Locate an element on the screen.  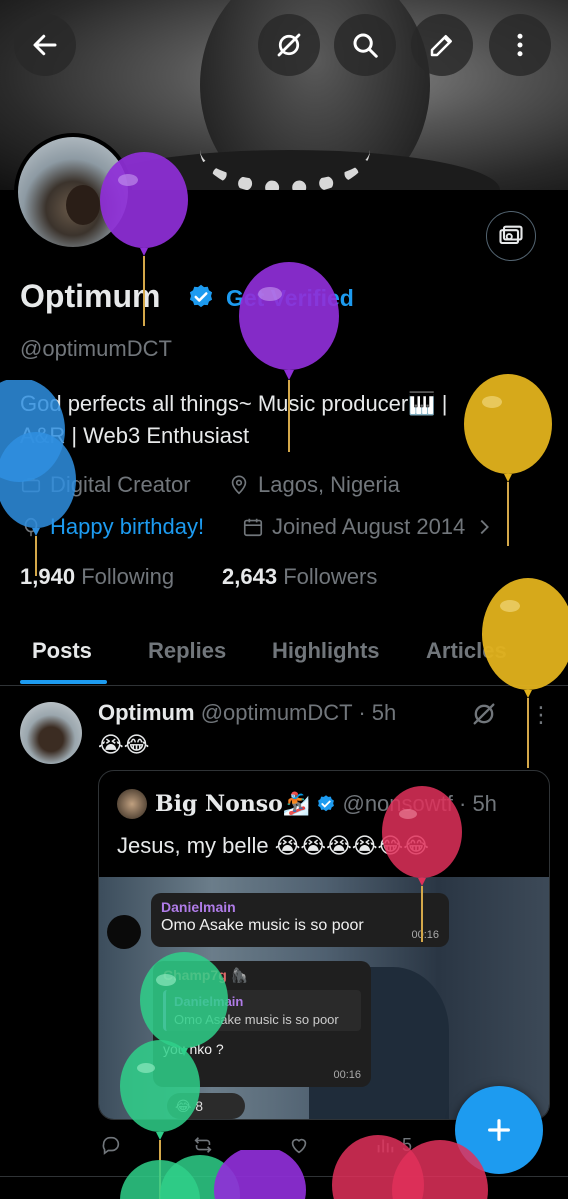
profile-handle: @optimumDCT is located at coordinates (96, 348).